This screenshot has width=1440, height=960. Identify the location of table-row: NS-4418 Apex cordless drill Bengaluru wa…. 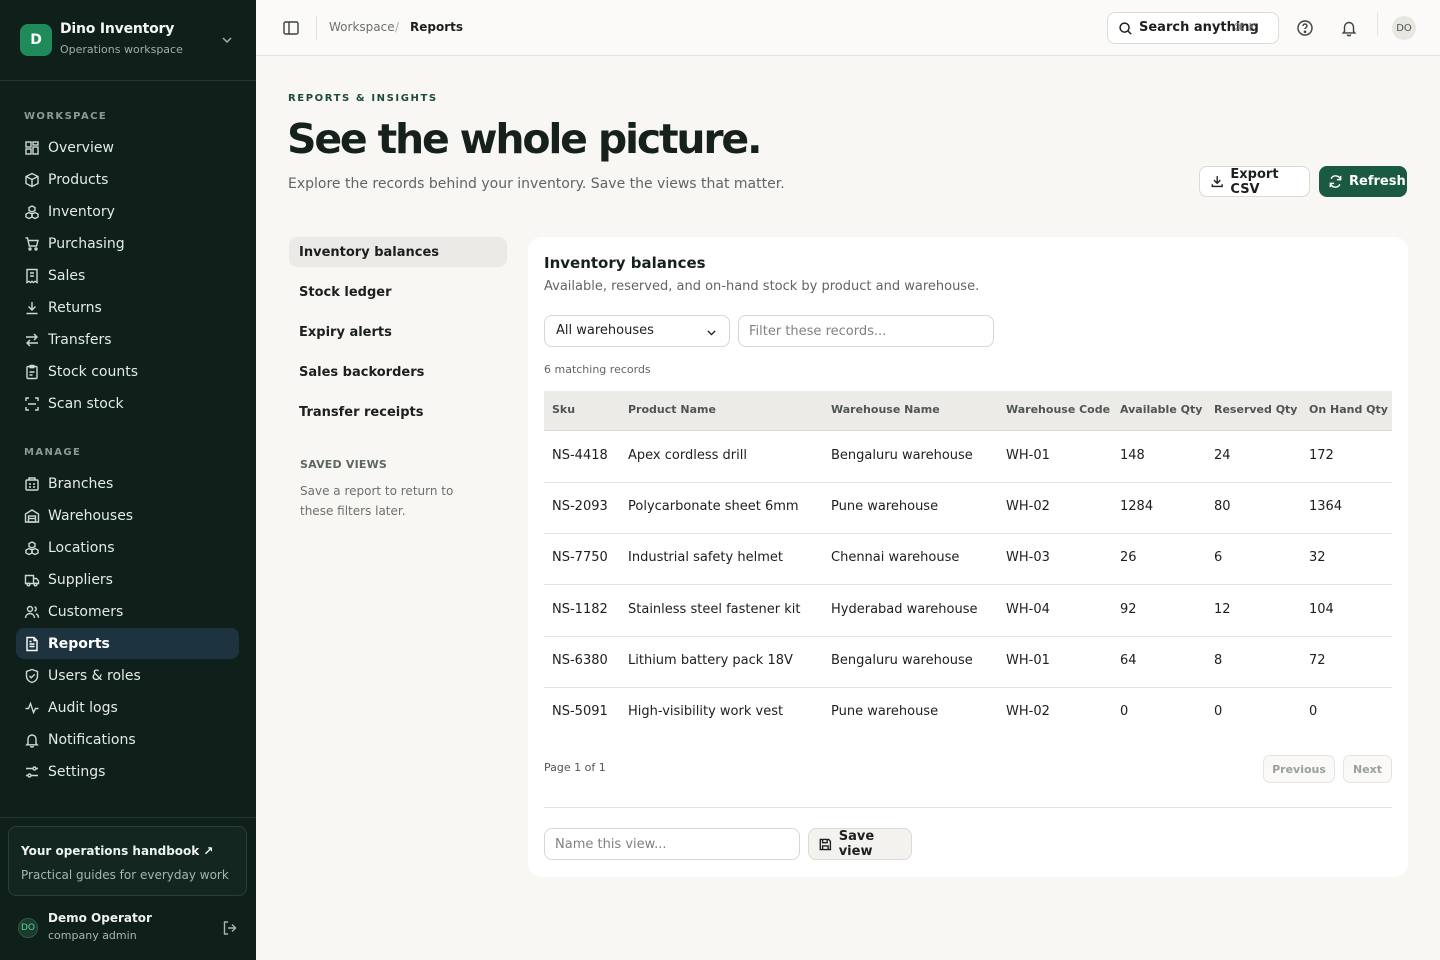
(968, 457).